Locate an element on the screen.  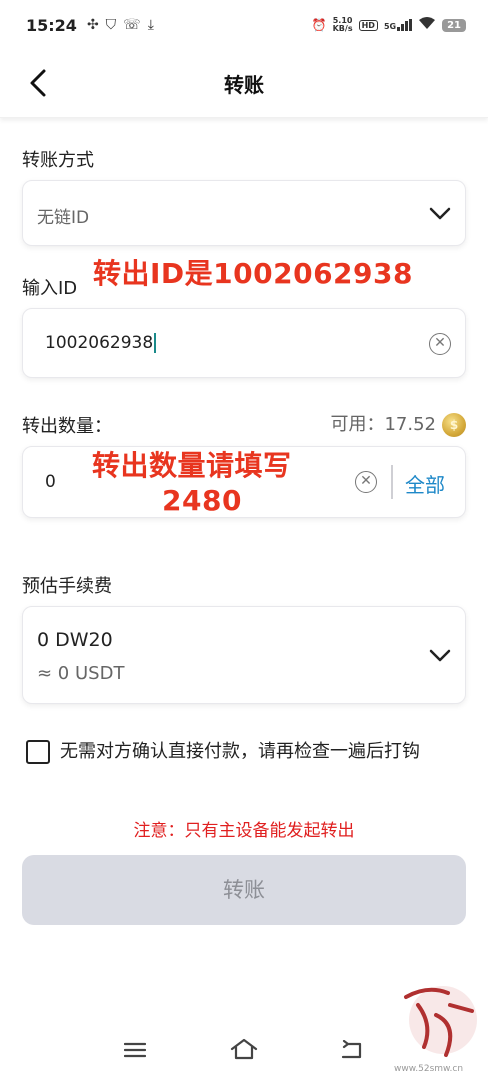
missed-call-icon: ☏ is located at coordinates (132, 25).